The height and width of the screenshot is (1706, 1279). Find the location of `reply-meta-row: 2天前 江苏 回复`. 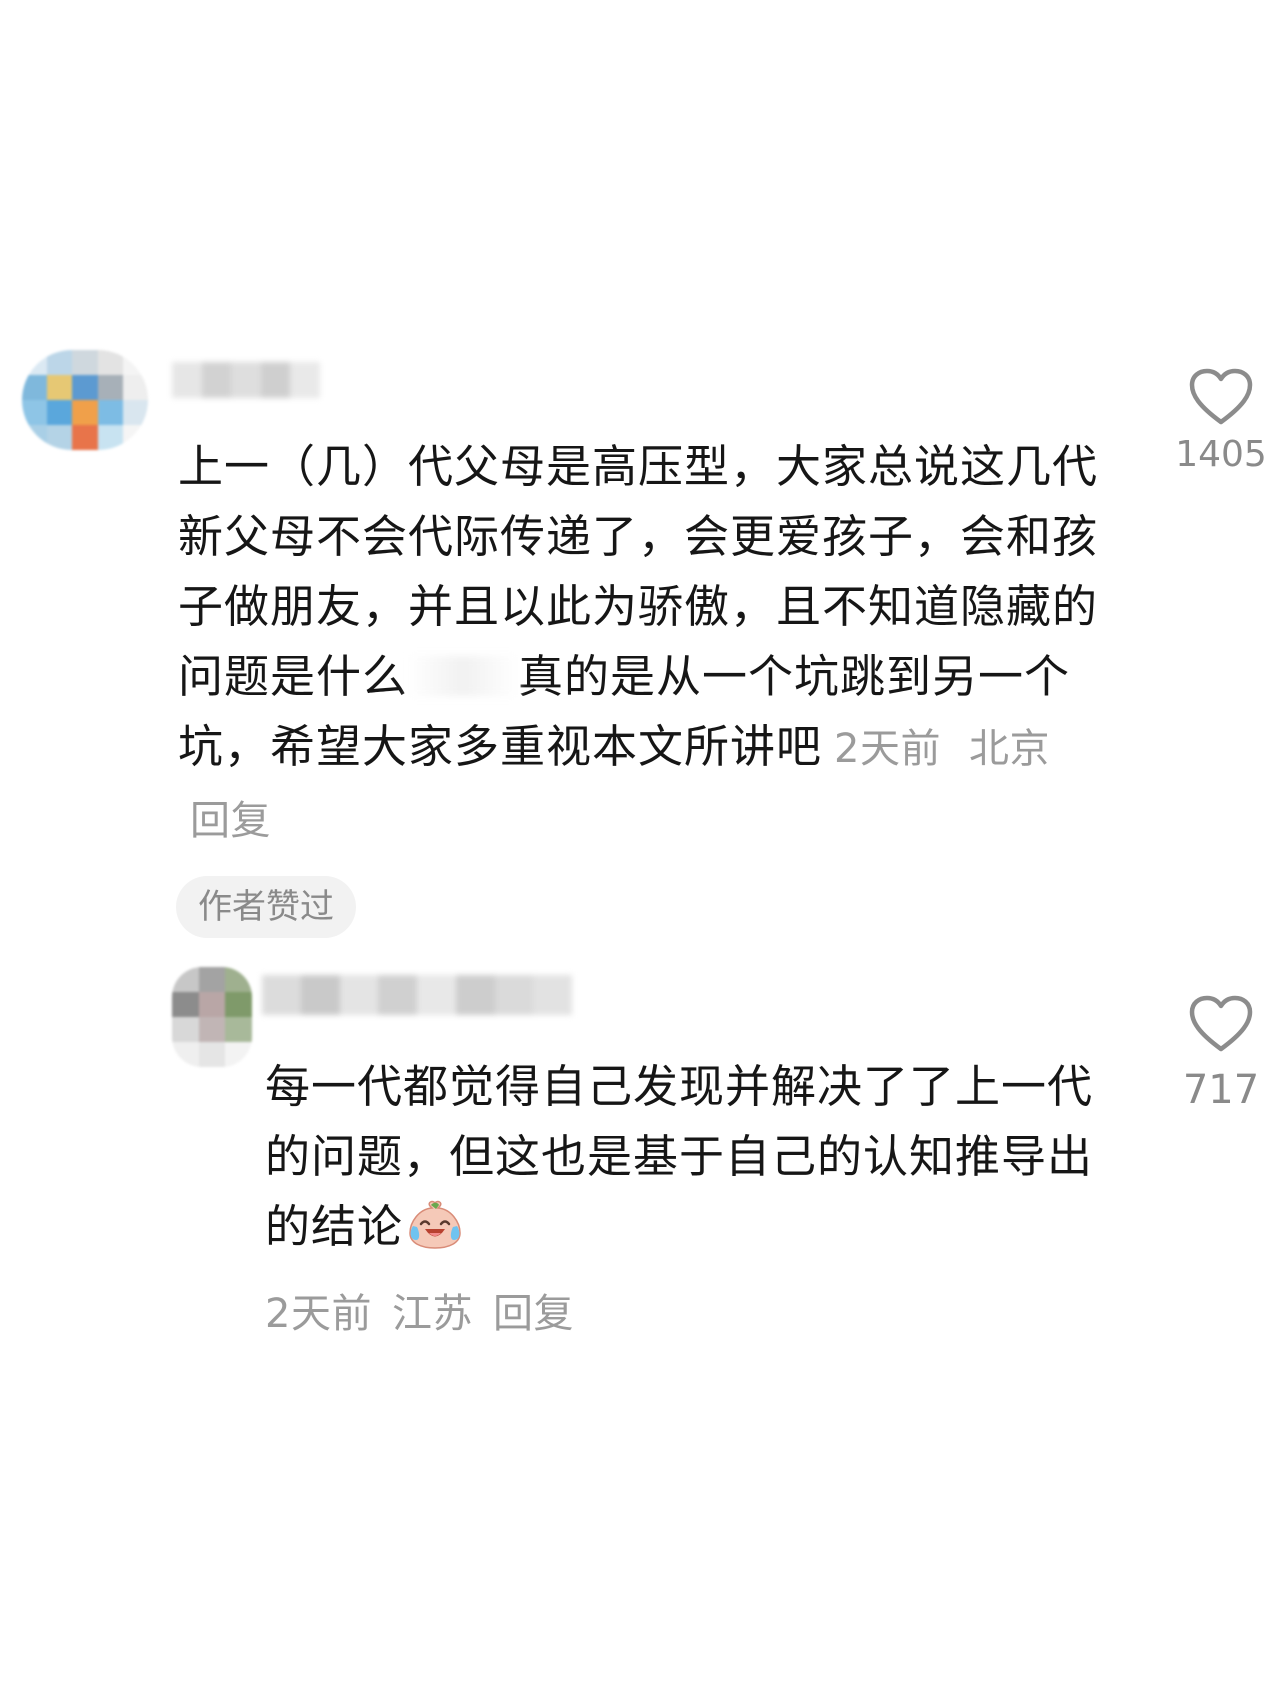

reply-meta-row: 2天前 江苏 回复 is located at coordinates (429, 1318).